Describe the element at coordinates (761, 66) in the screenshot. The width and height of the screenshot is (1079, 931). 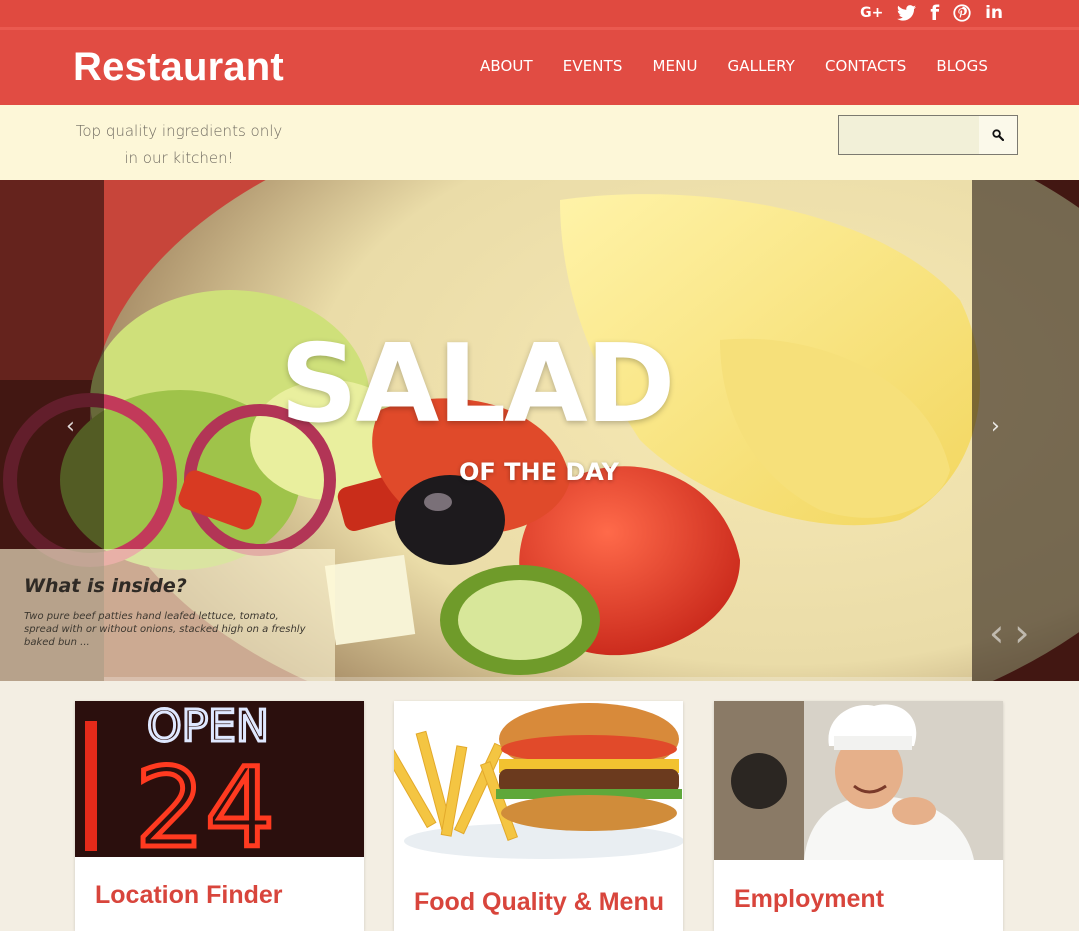
I see `nav-gallery: GALLERY` at that location.